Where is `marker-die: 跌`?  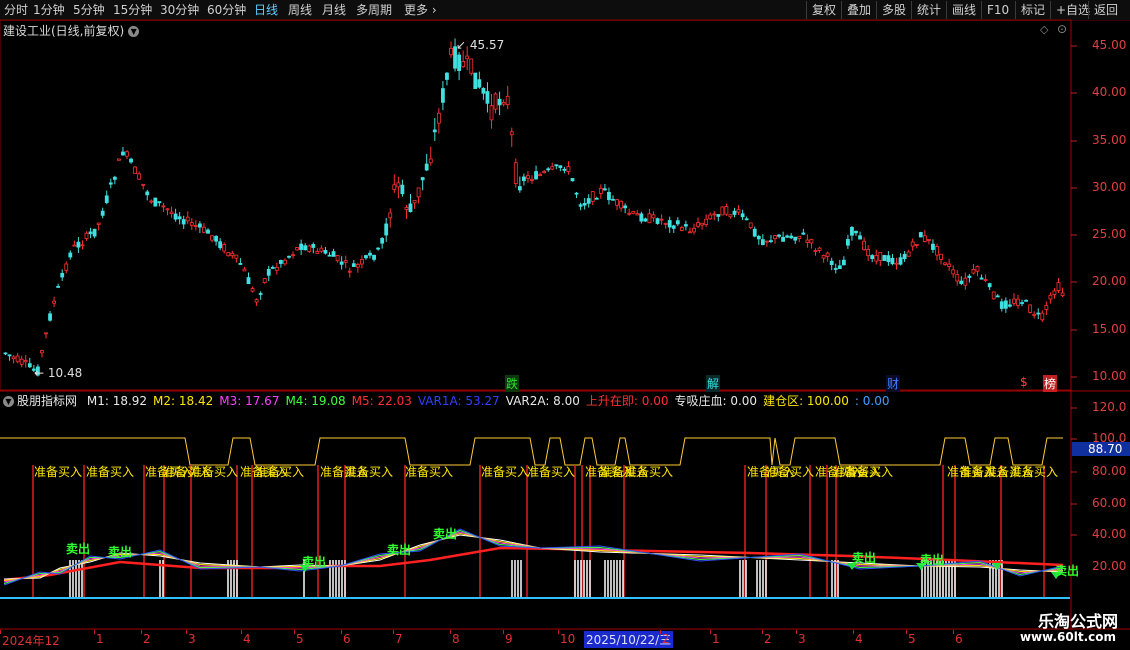
marker-die: 跌 is located at coordinates (512, 383).